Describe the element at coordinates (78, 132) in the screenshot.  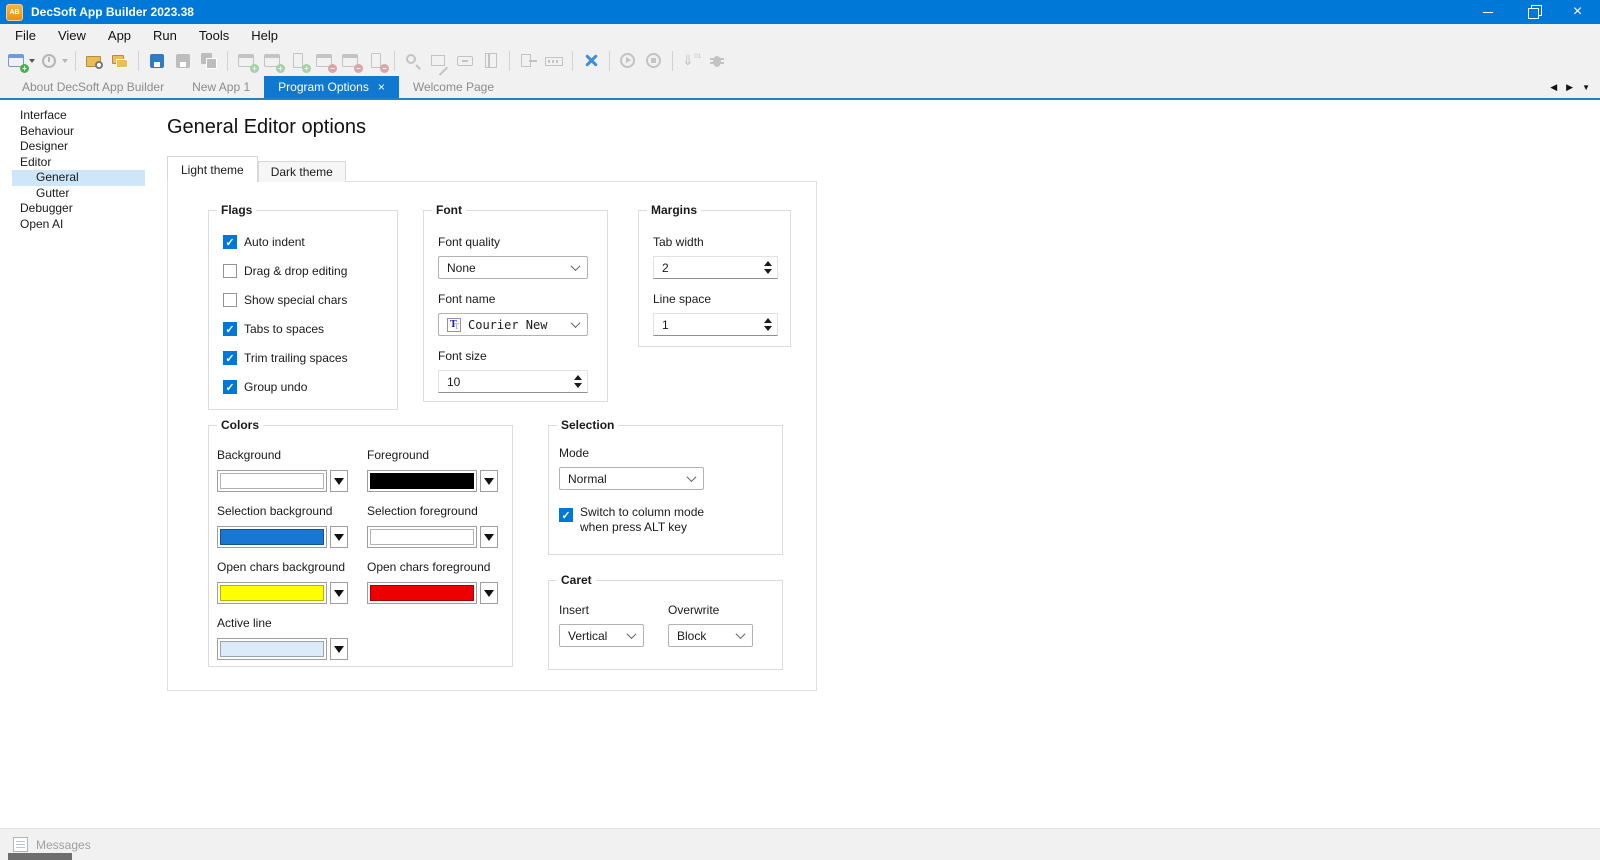
I see `tree-item-behaviour: Behaviour` at that location.